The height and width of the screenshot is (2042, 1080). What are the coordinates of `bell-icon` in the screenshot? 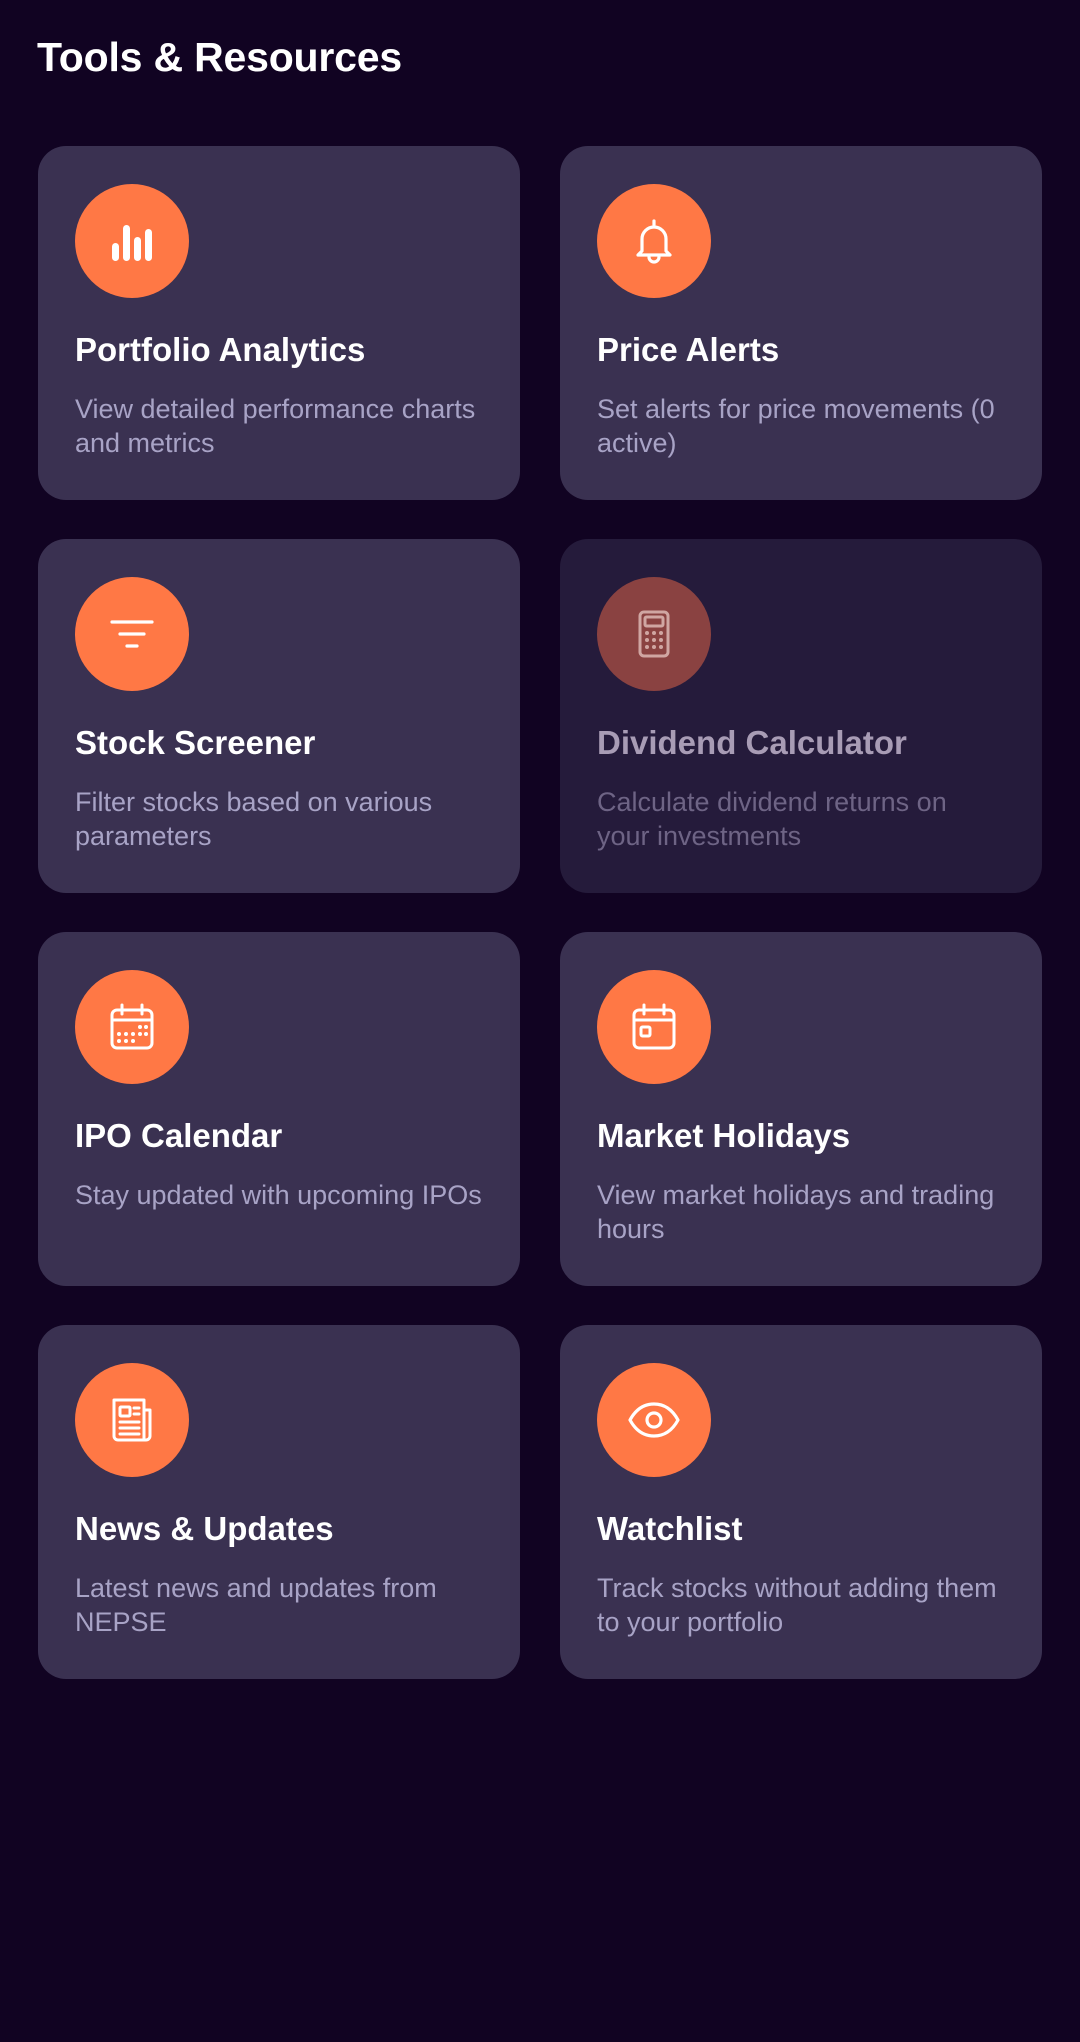 It's located at (654, 241).